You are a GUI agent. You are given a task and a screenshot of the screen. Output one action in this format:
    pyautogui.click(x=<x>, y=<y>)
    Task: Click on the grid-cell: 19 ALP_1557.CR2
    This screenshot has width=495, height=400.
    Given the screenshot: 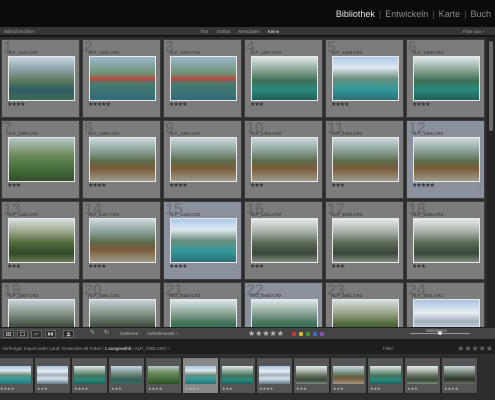 What is the action you would take?
    pyautogui.click(x=40, y=304)
    